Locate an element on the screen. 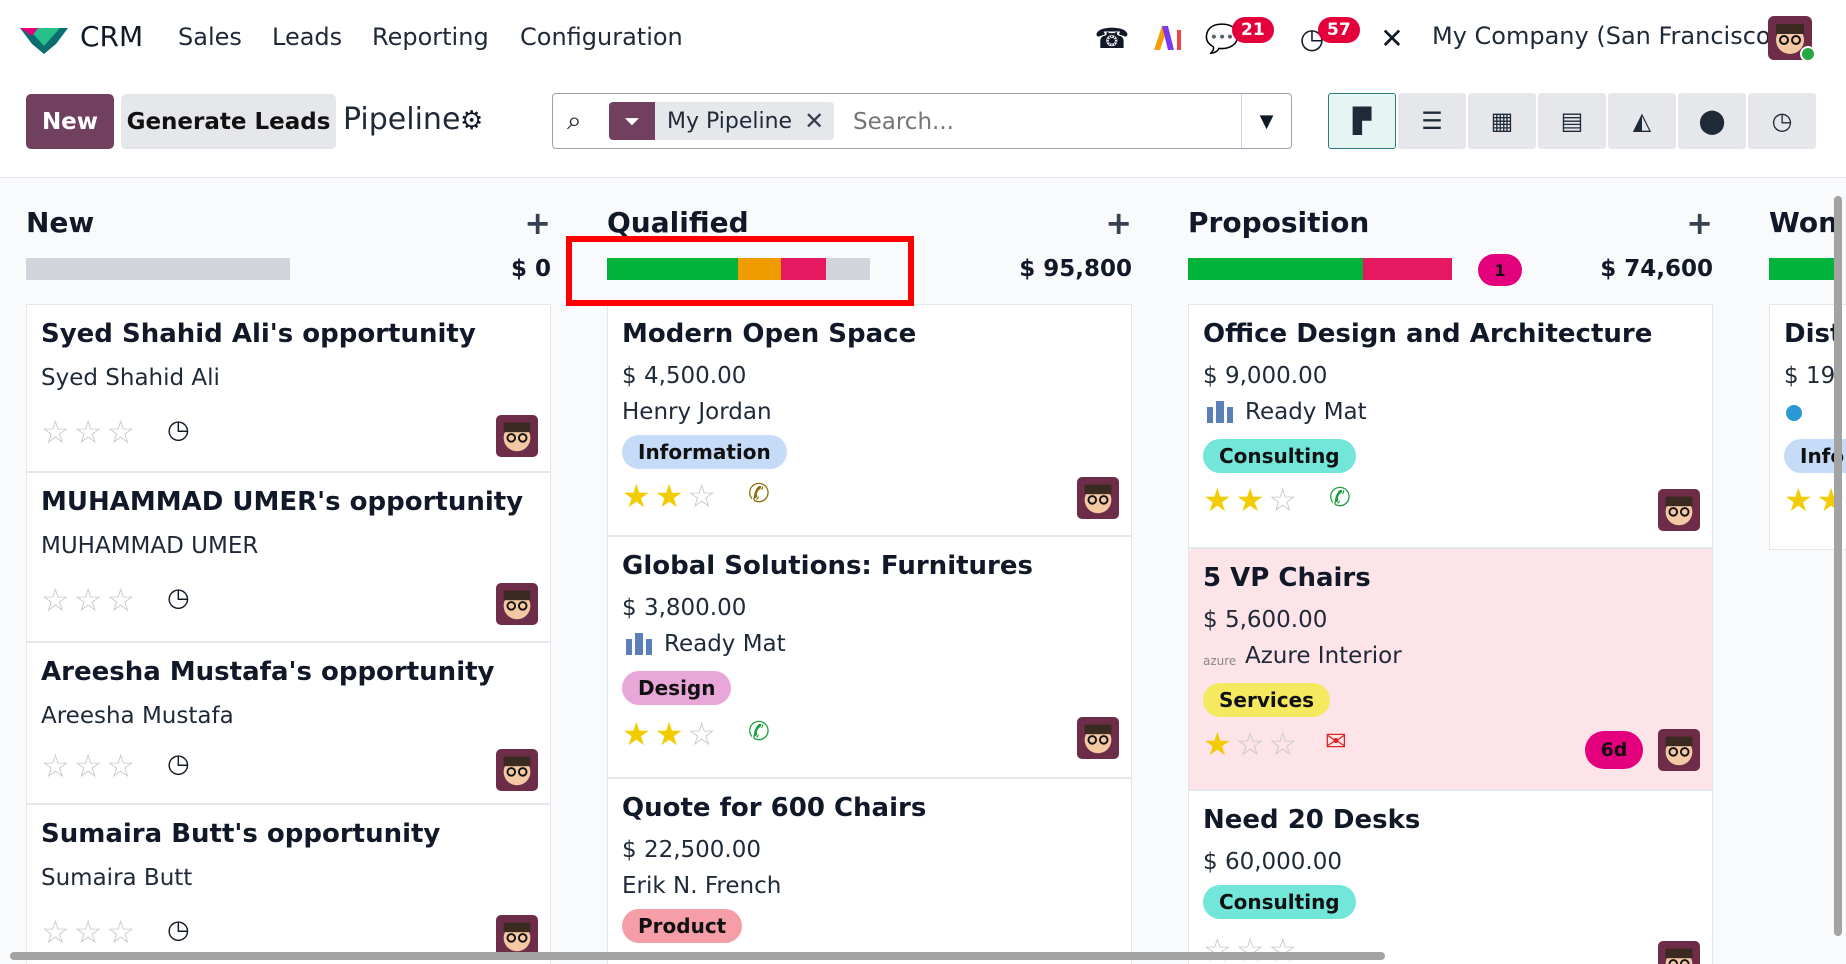  card-contact: Erik N. French is located at coordinates (702, 886).